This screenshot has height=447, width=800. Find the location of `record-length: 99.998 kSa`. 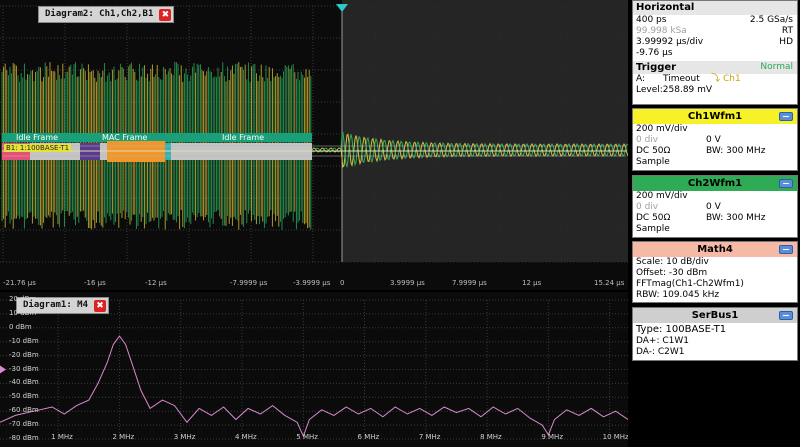

record-length: 99.998 kSa is located at coordinates (661, 31).